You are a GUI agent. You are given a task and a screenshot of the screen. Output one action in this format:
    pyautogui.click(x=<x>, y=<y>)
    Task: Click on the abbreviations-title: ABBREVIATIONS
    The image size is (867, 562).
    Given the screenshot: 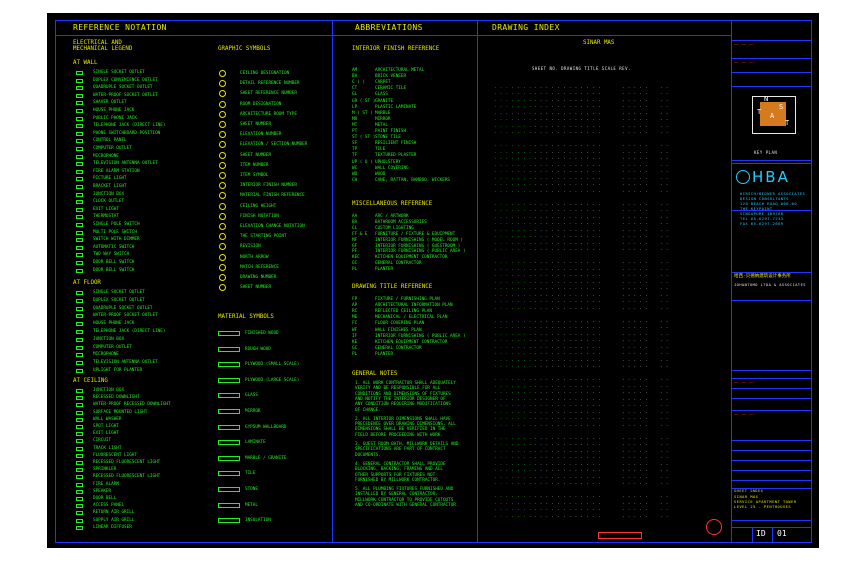 What is the action you would take?
    pyautogui.click(x=389, y=27)
    